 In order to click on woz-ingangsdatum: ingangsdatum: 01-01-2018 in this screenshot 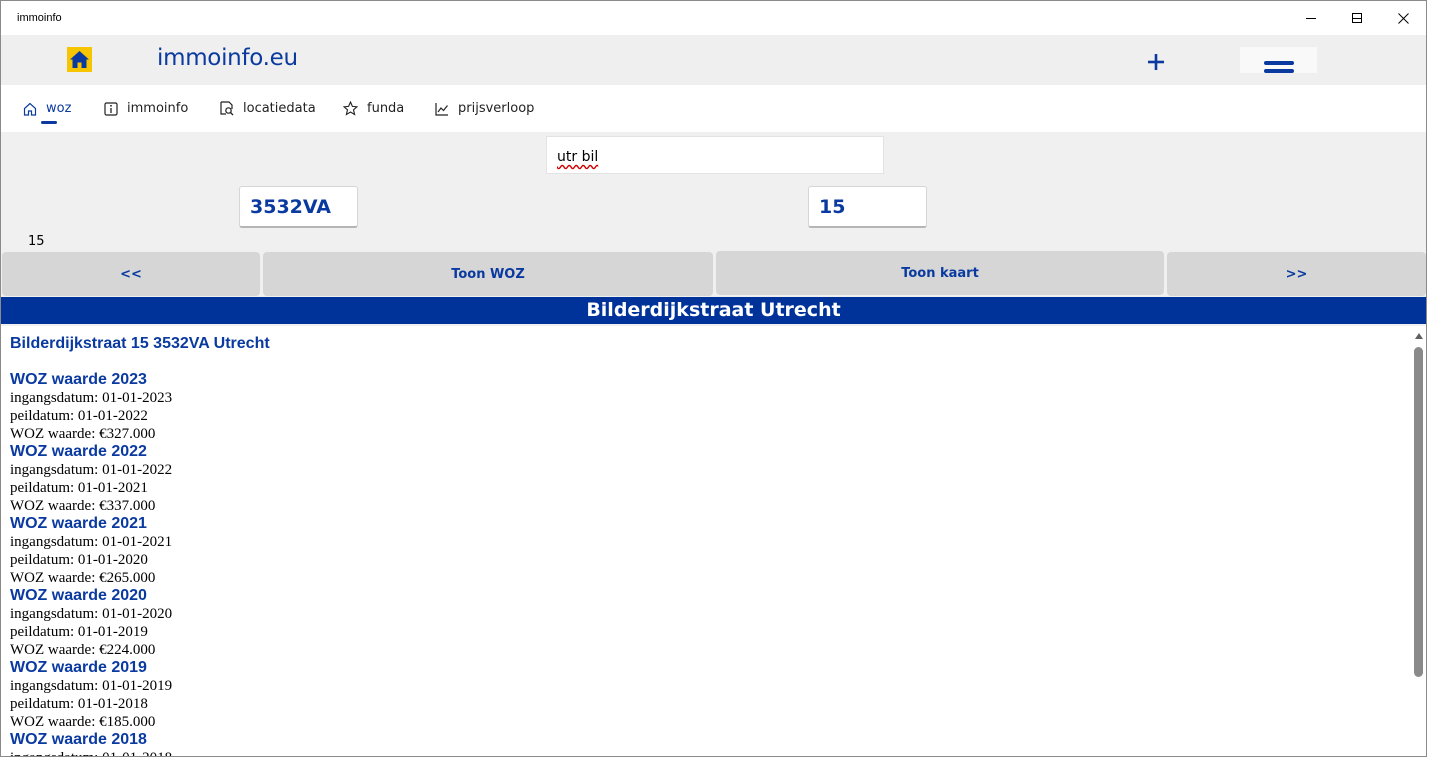, I will do `click(711, 752)`.